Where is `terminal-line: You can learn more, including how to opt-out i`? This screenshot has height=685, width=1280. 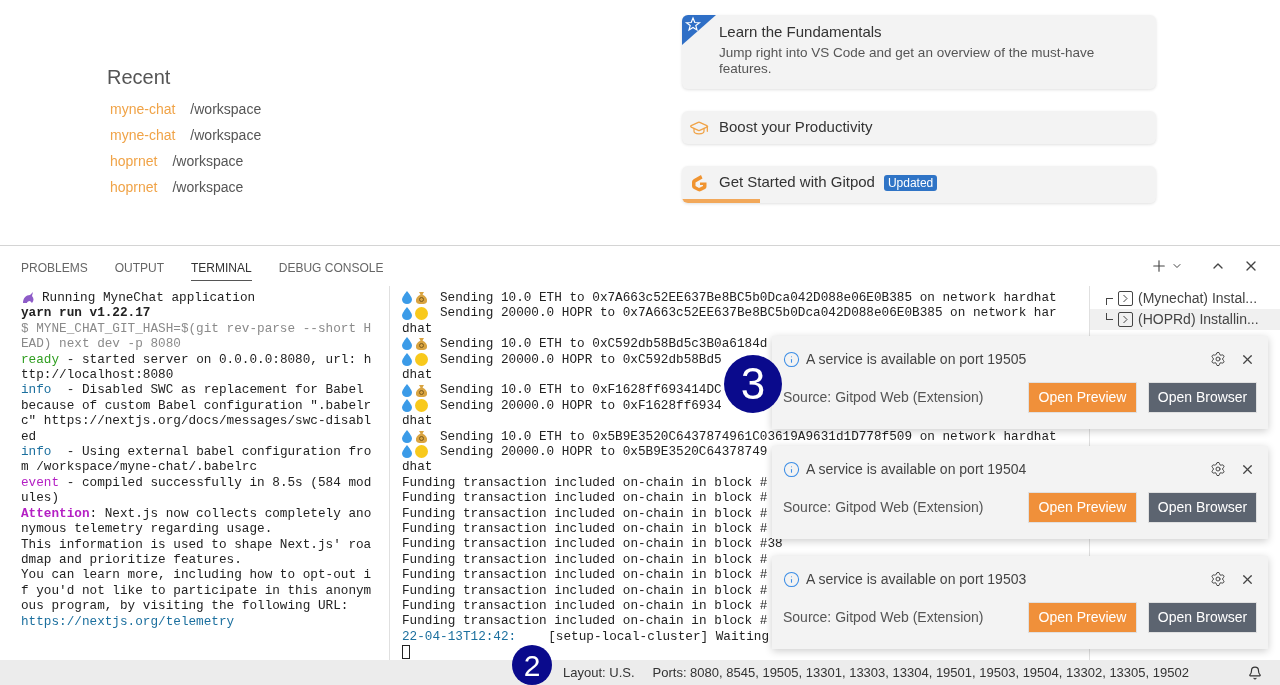 terminal-line: You can learn more, including how to opt-out i is located at coordinates (196, 575).